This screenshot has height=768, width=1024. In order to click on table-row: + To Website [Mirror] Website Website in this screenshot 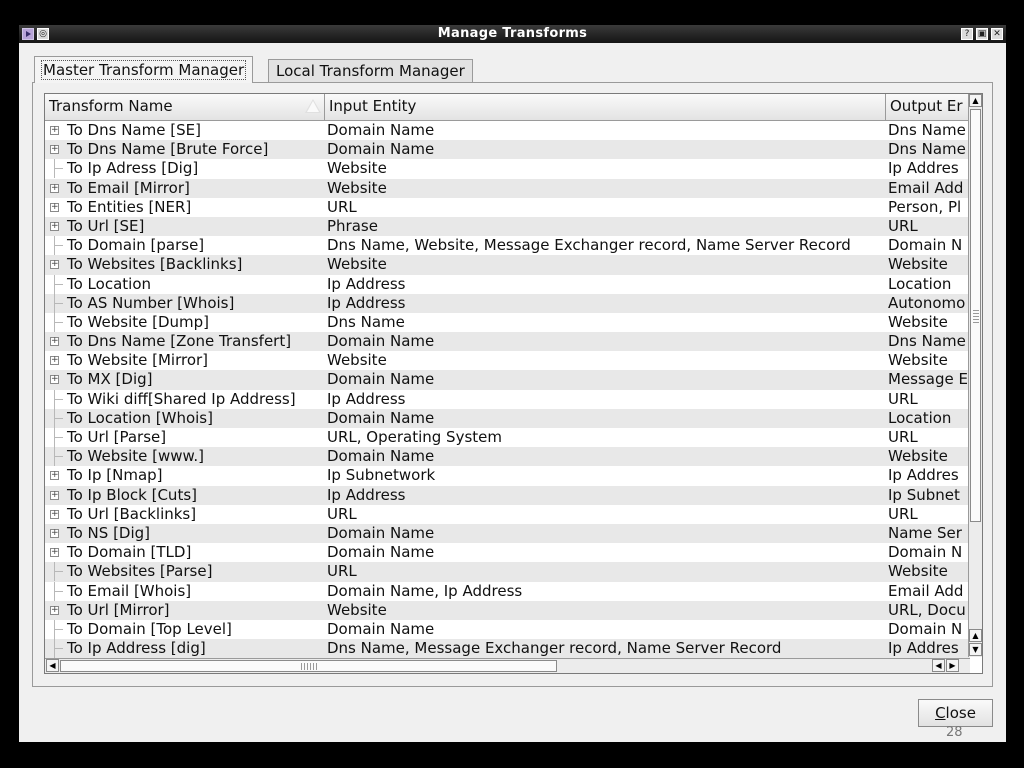, I will do `click(507, 360)`.